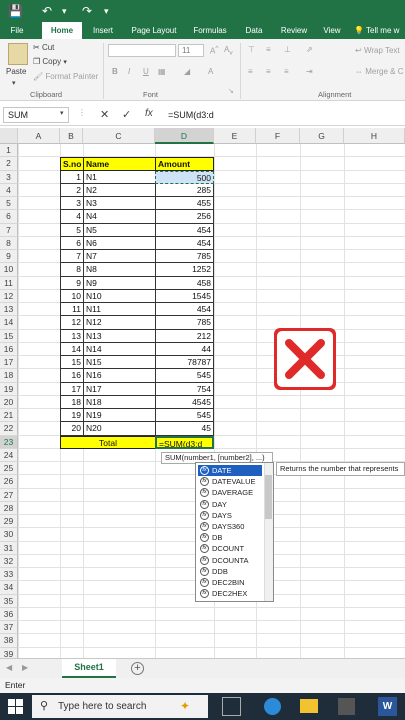  I want to click on row-header: 28, so click(9, 508).